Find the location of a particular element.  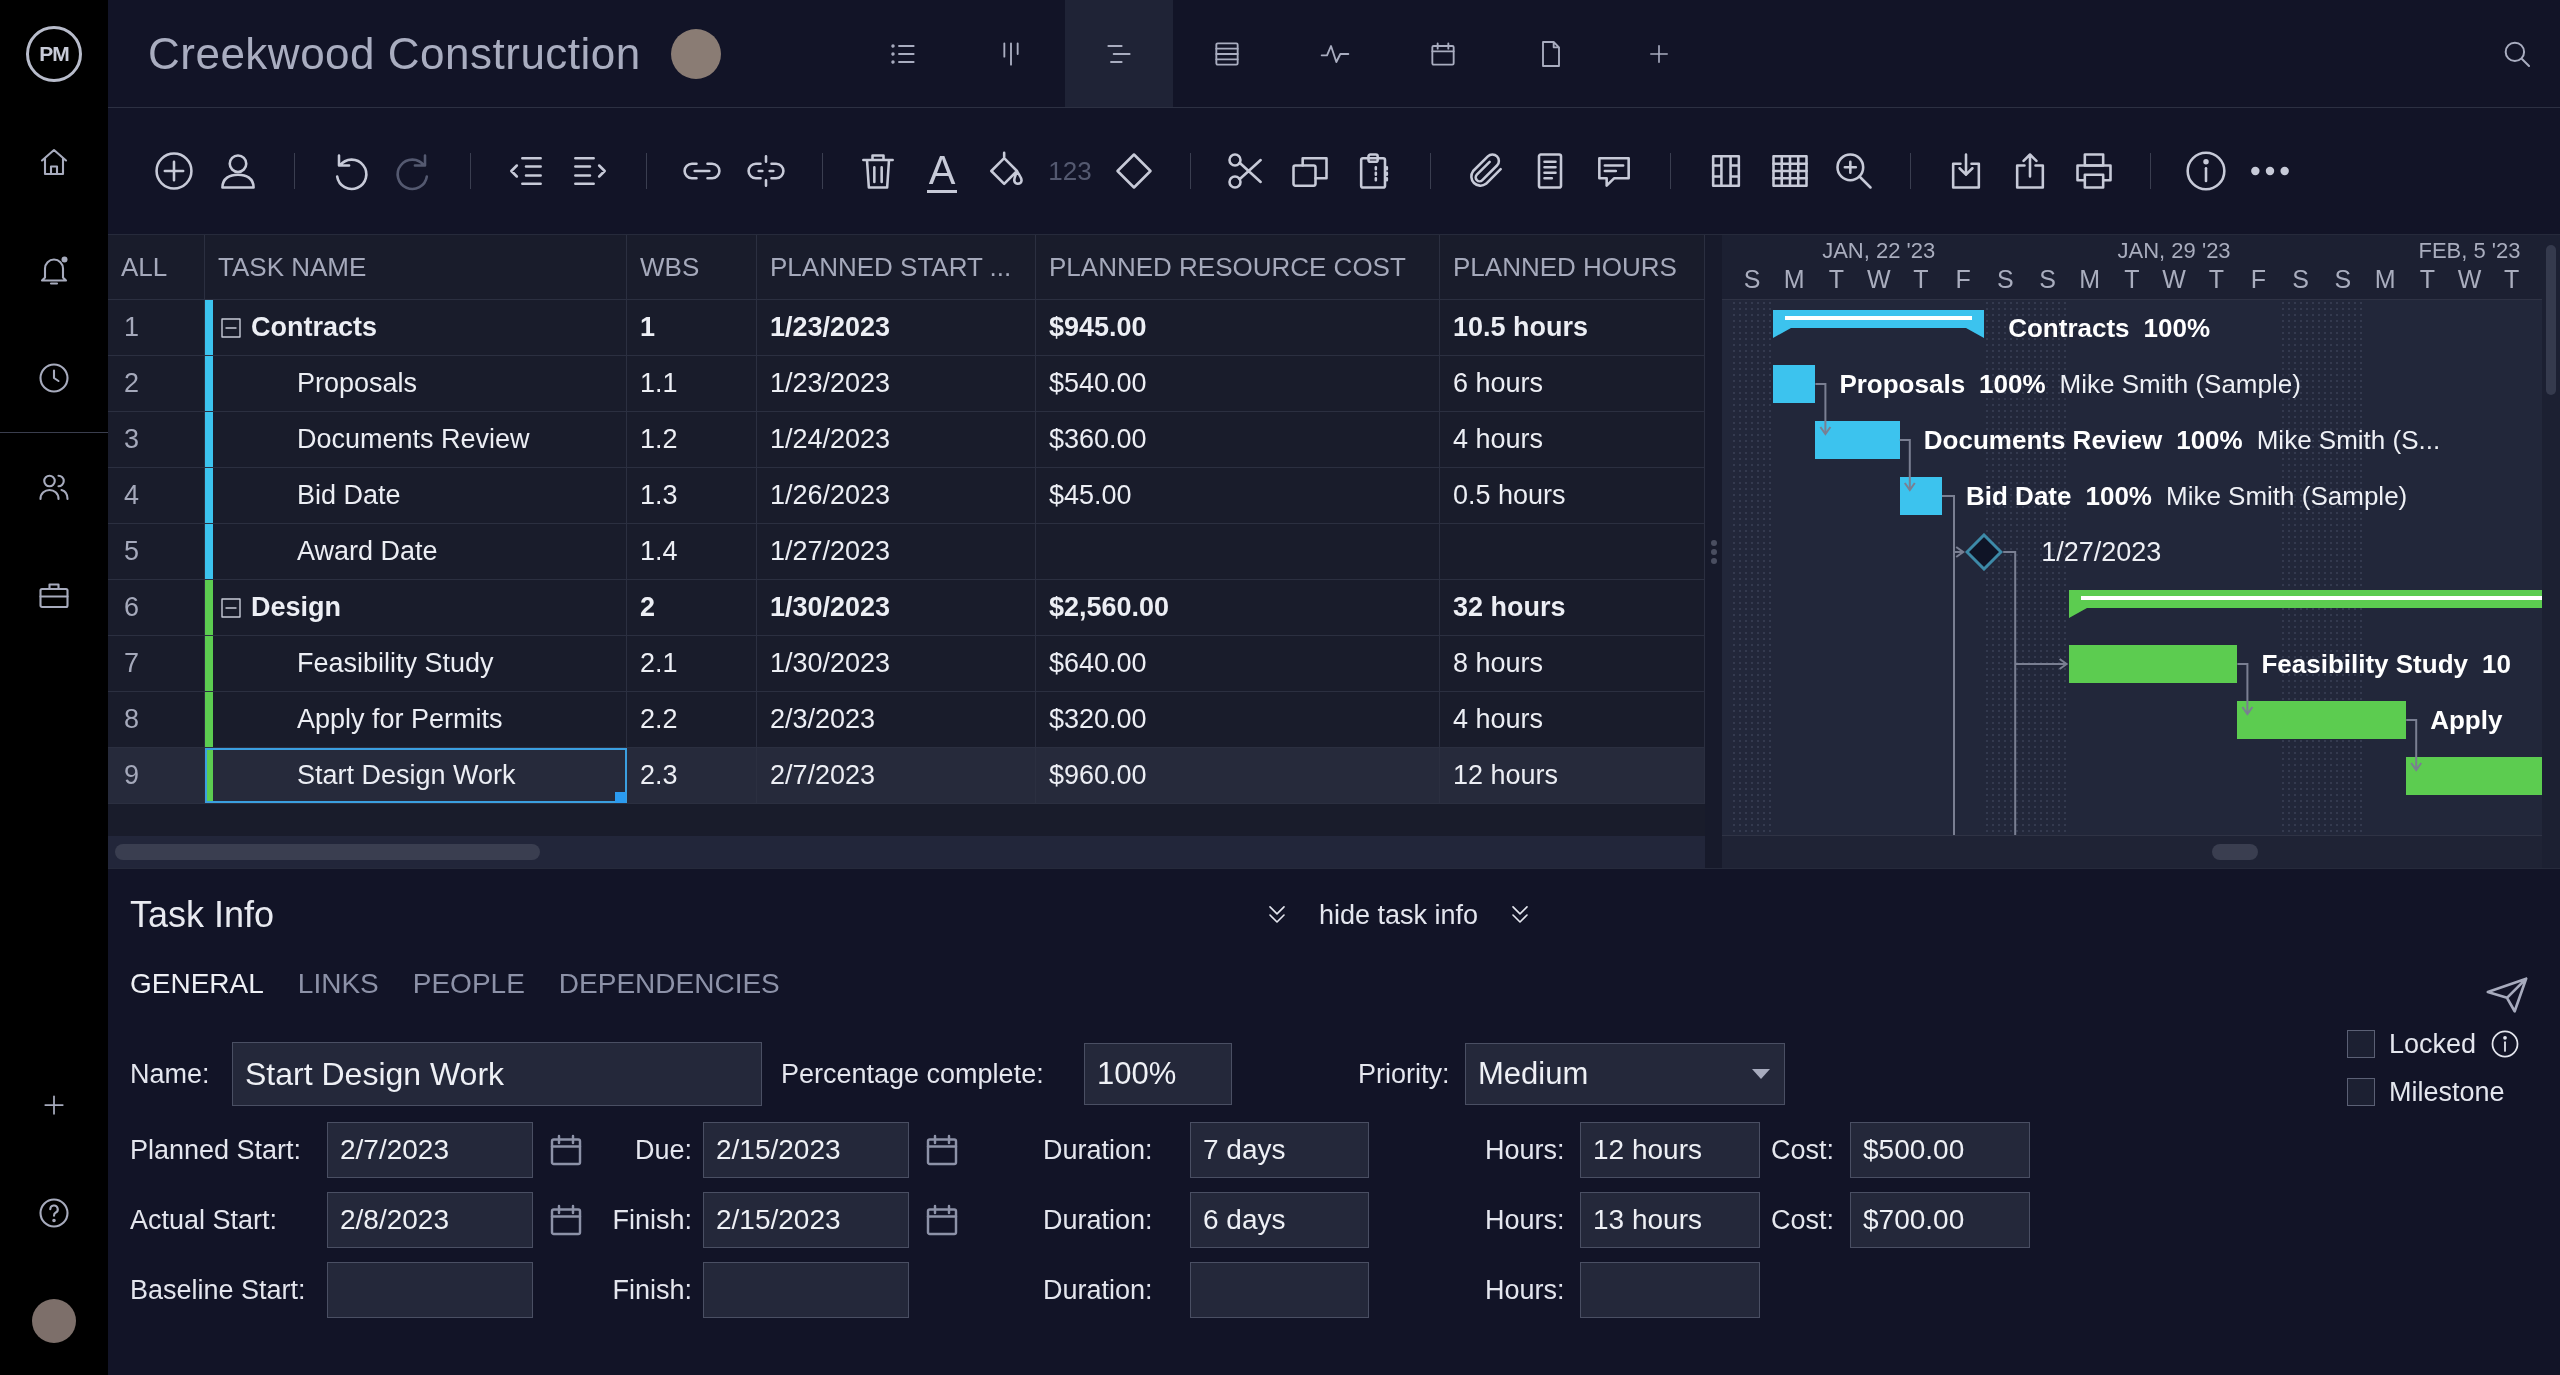

field-label: Priority: is located at coordinates (1404, 1074).